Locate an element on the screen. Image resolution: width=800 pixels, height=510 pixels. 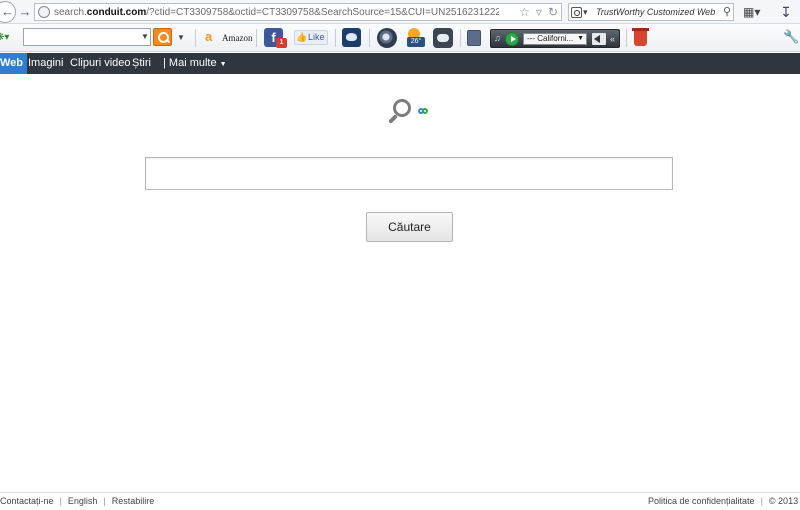
toolbar-logo-icon: ❋▾ is located at coordinates (8, 38).